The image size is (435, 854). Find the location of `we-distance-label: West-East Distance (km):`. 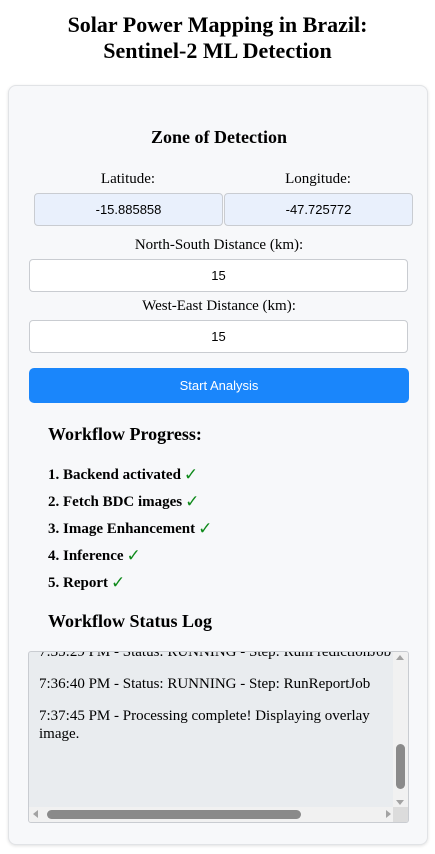

we-distance-label: West-East Distance (km): is located at coordinates (219, 306).